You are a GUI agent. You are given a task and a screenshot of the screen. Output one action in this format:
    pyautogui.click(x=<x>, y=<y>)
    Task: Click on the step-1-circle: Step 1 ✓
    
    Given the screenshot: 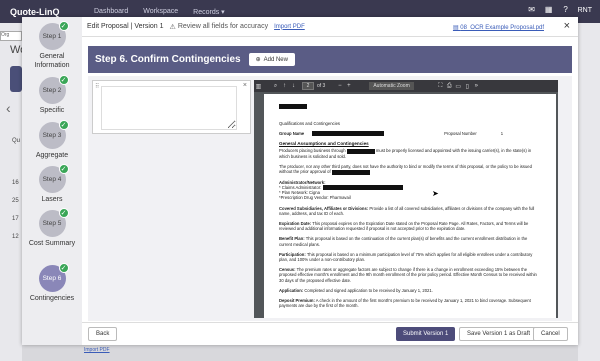 What is the action you would take?
    pyautogui.click(x=53, y=35)
    